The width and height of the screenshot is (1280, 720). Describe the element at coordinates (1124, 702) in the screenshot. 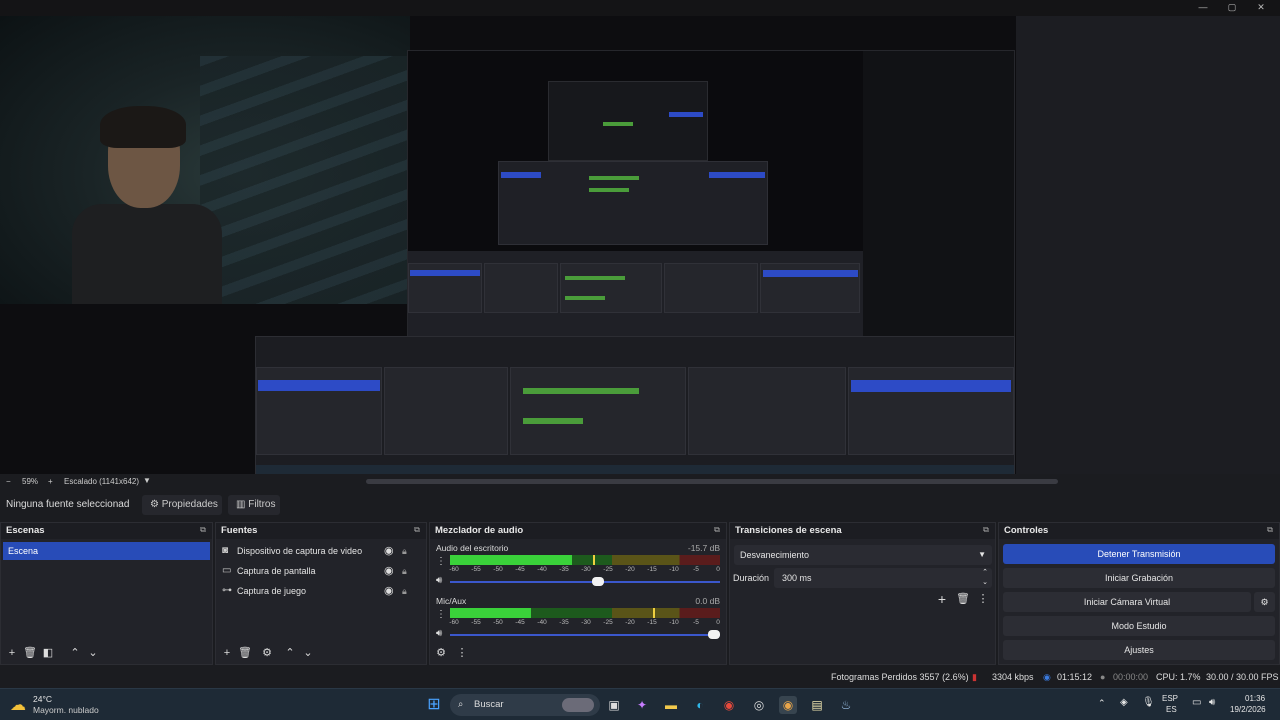

I see `location-icon: ◈` at that location.